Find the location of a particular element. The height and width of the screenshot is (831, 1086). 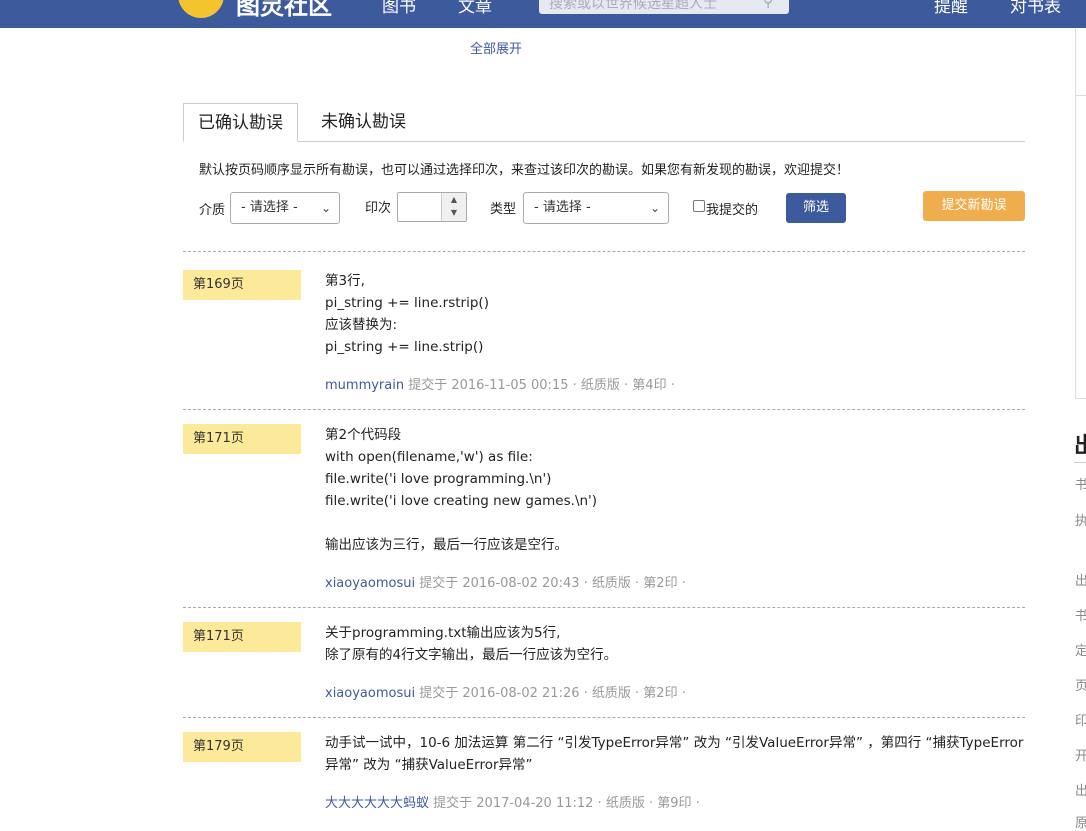

entry-line: pi_string += line.rstrip() is located at coordinates (407, 303).